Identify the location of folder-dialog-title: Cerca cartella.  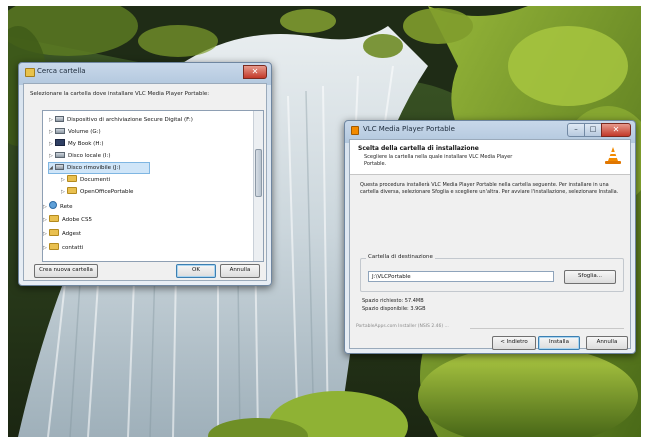
(61, 71).